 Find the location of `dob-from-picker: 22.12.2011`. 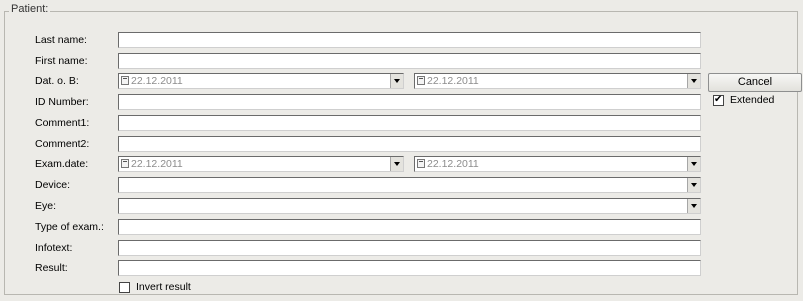

dob-from-picker: 22.12.2011 is located at coordinates (261, 81).